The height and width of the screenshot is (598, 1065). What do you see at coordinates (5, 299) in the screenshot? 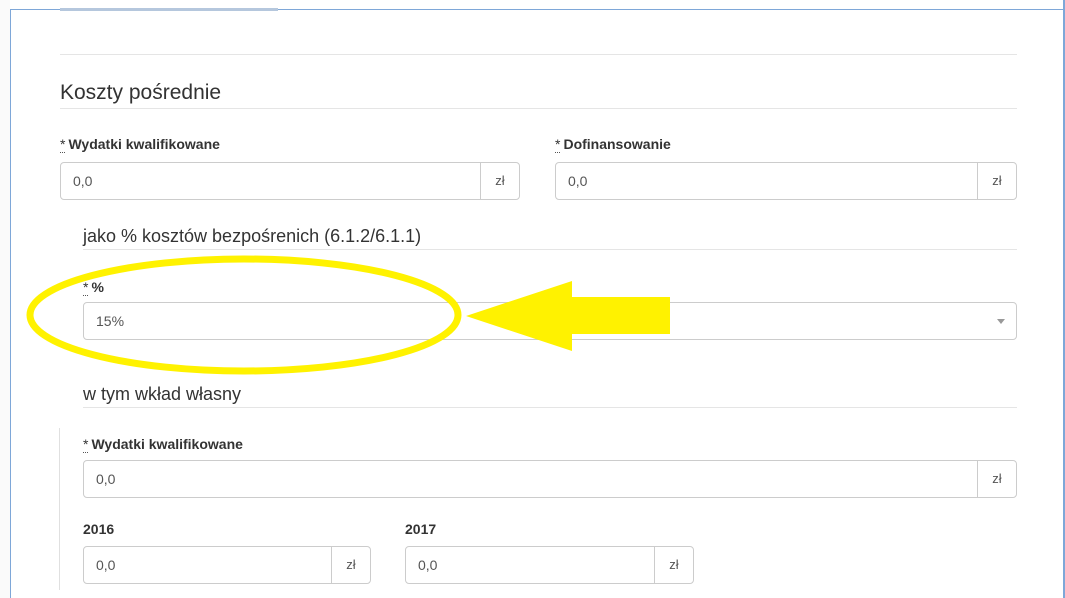
I see `window-left-border` at bounding box center [5, 299].